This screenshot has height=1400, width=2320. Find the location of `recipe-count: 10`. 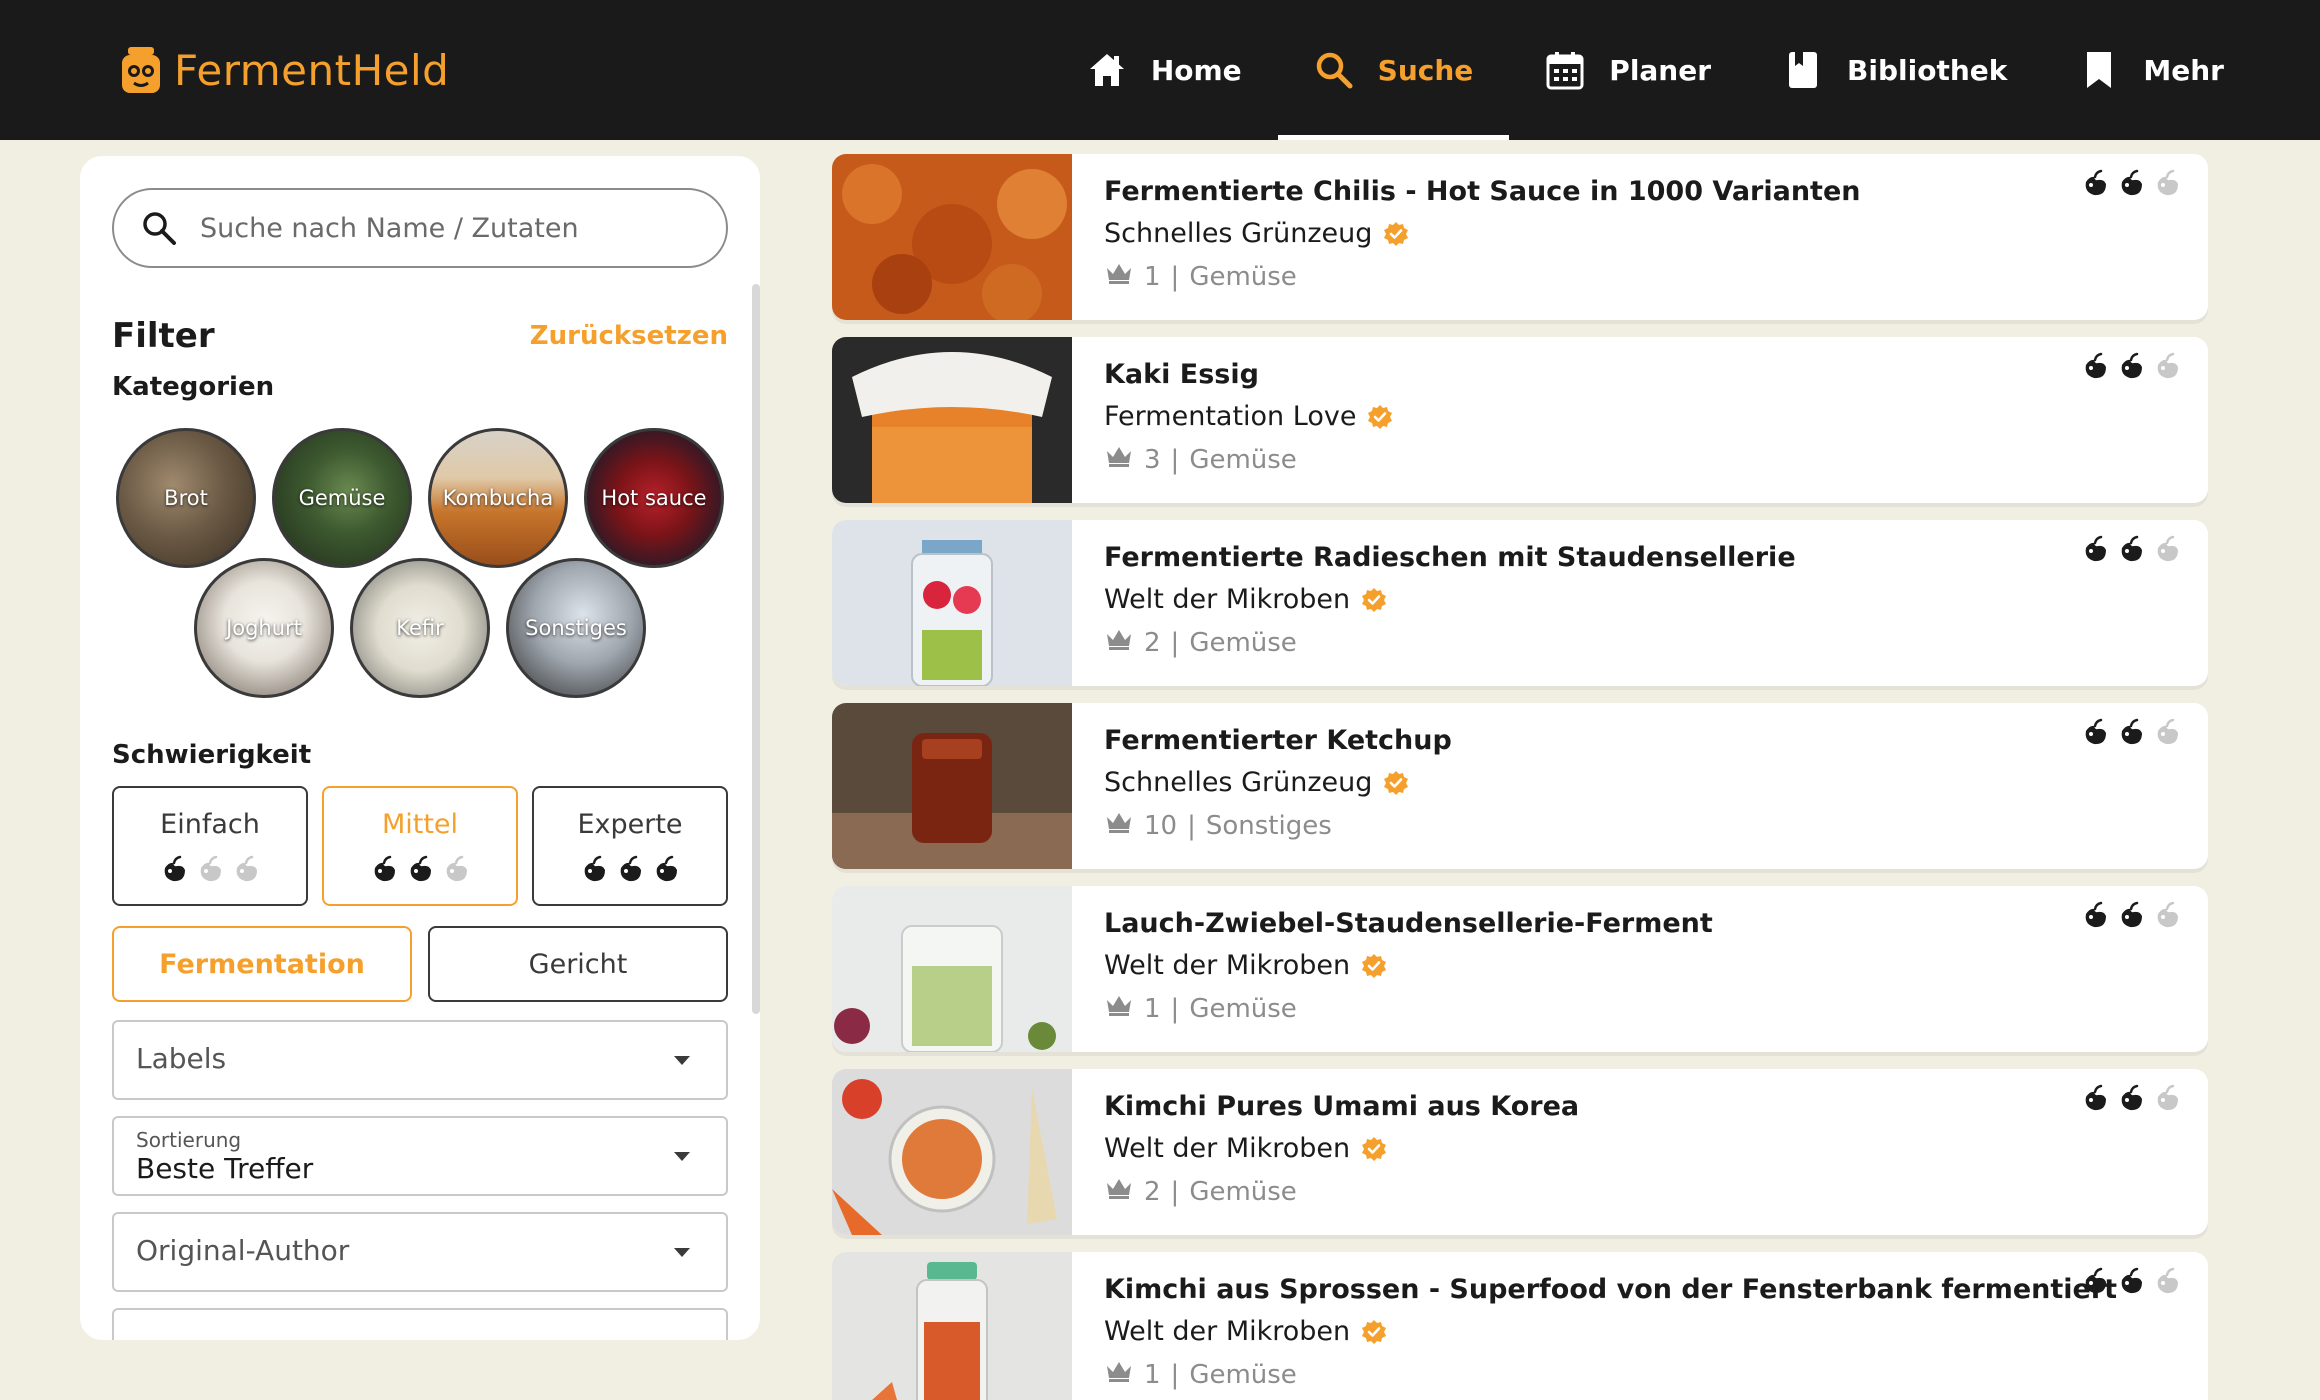

recipe-count: 10 is located at coordinates (1161, 825).